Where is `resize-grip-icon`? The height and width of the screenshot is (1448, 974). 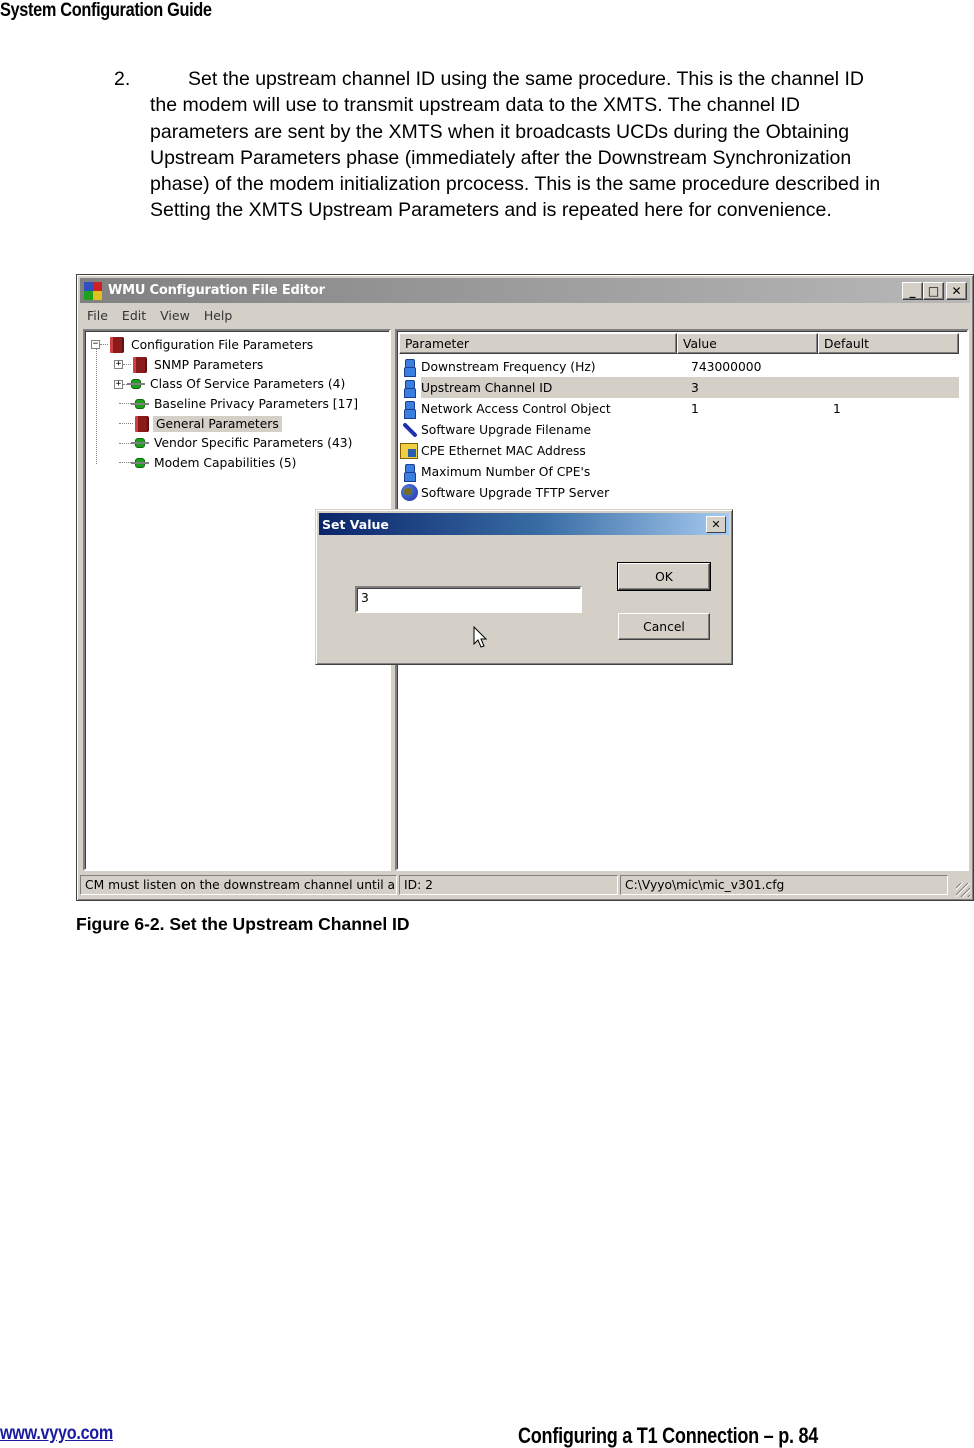 resize-grip-icon is located at coordinates (963, 890).